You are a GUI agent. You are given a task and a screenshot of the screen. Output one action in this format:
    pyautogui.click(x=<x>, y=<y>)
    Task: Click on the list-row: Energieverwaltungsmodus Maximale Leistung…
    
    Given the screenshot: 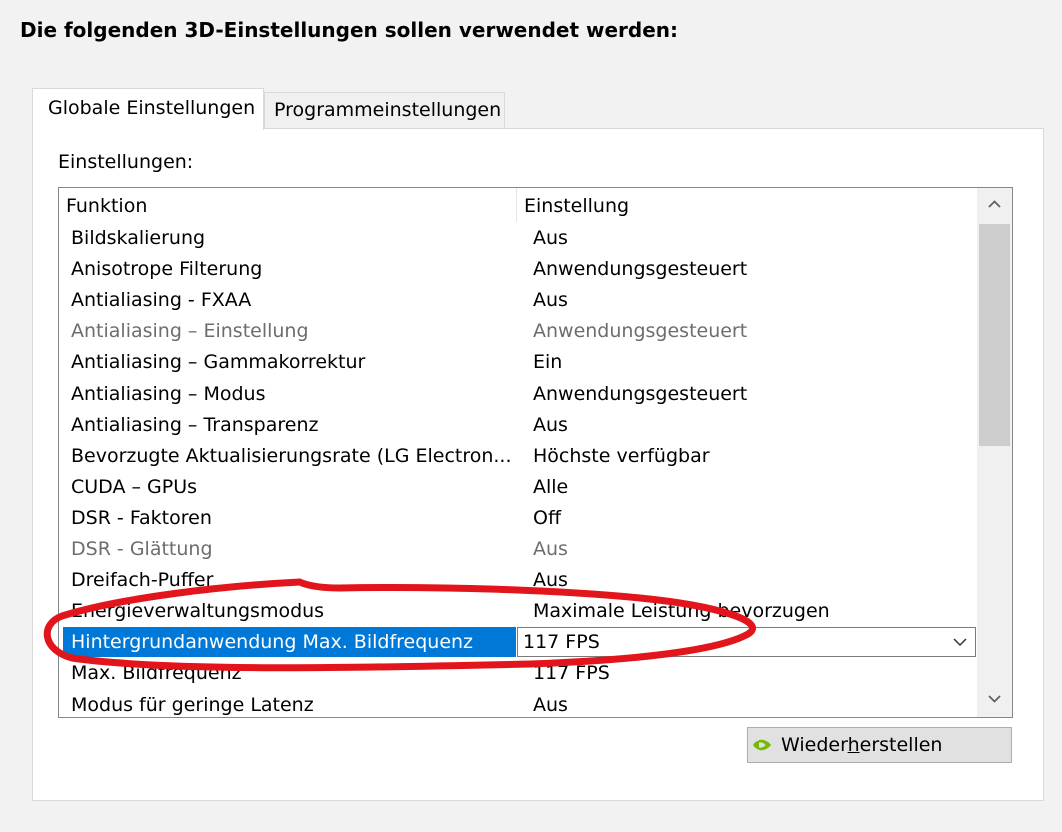 What is the action you would take?
    pyautogui.click(x=517, y=611)
    